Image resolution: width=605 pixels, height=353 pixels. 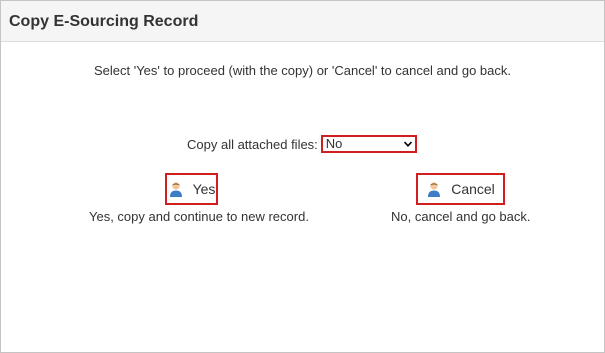 What do you see at coordinates (461, 216) in the screenshot?
I see `cancel-caption: No, cancel and go back.` at bounding box center [461, 216].